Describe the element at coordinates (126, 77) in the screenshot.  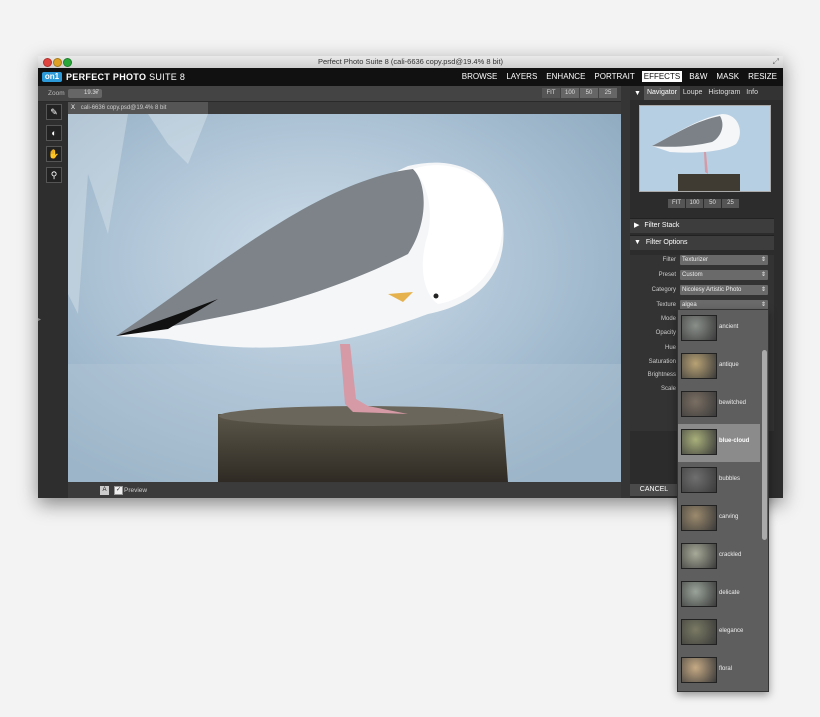
I see `app-name: PERFECT PHOTO SUITE 8` at that location.